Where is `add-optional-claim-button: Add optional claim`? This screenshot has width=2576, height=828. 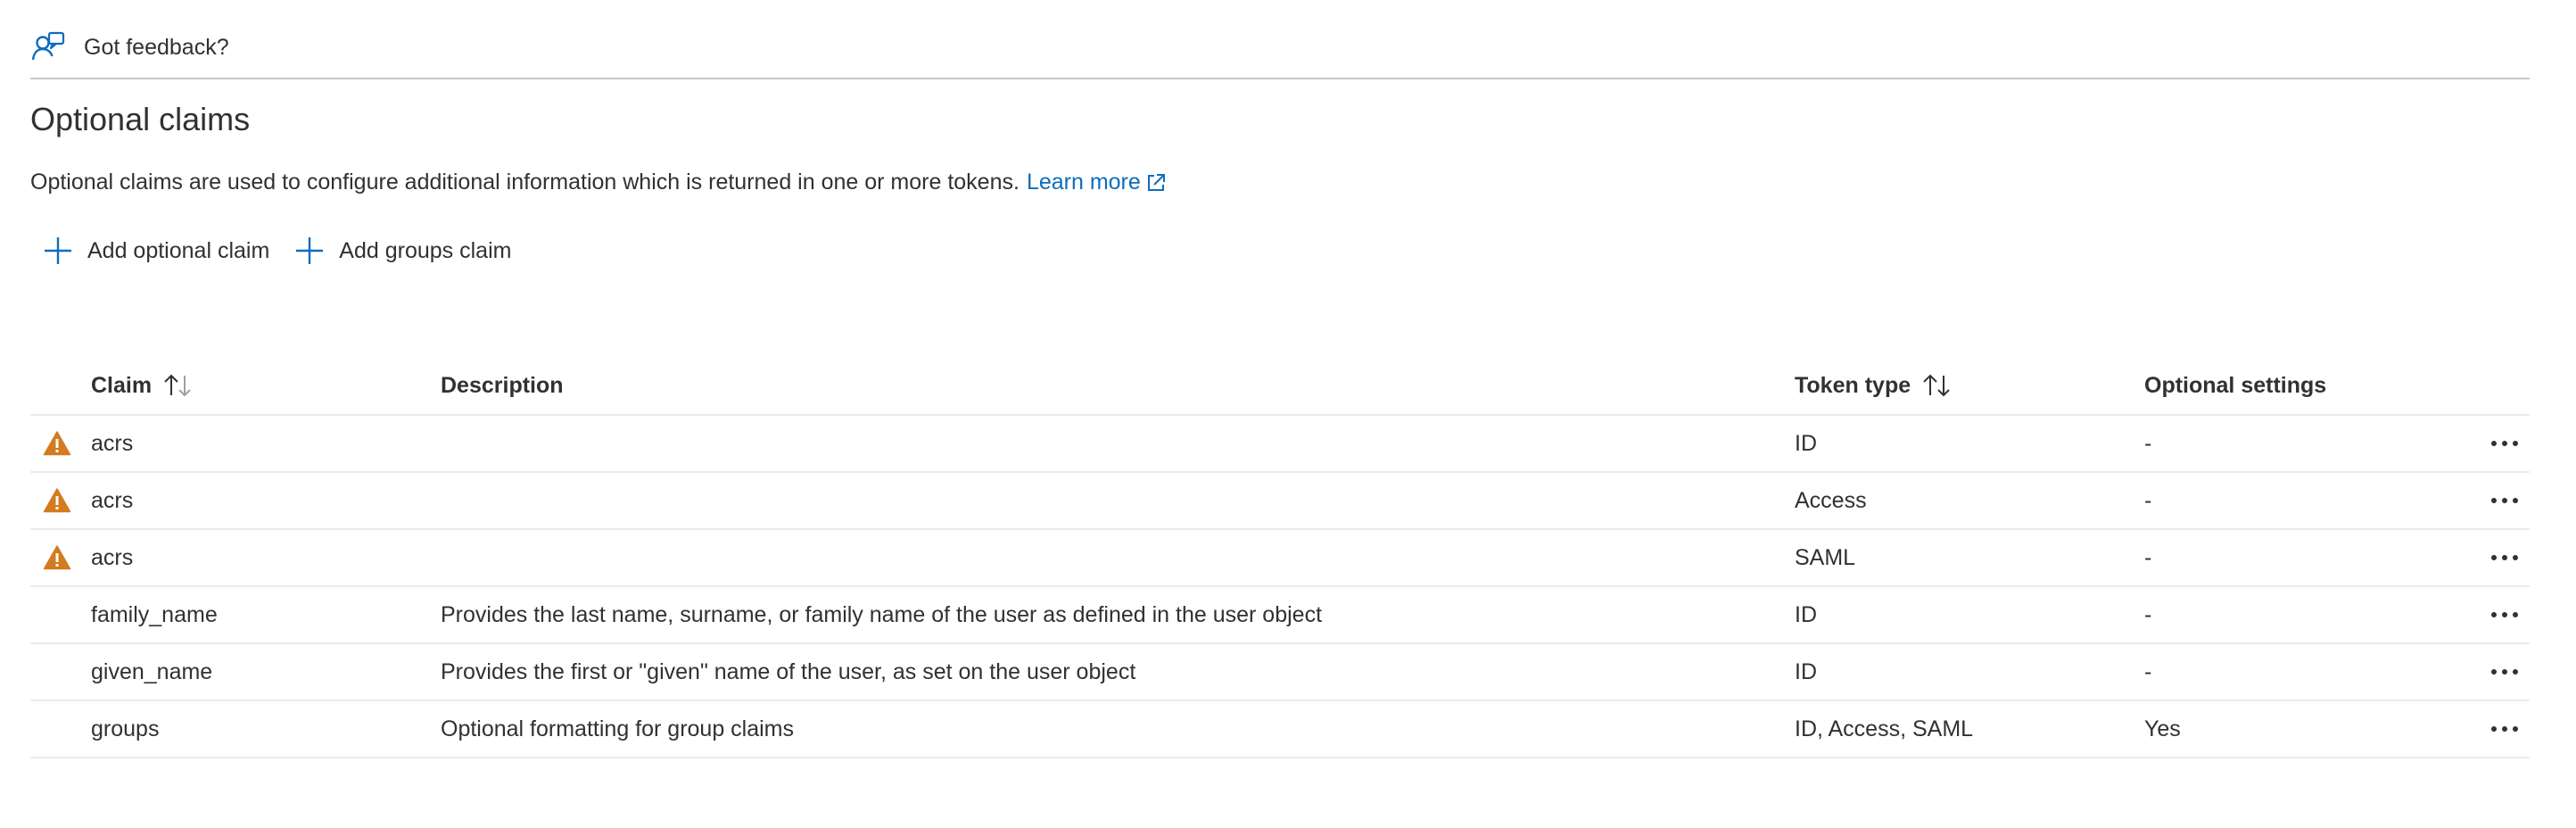
add-optional-claim-button: Add optional claim is located at coordinates (156, 251).